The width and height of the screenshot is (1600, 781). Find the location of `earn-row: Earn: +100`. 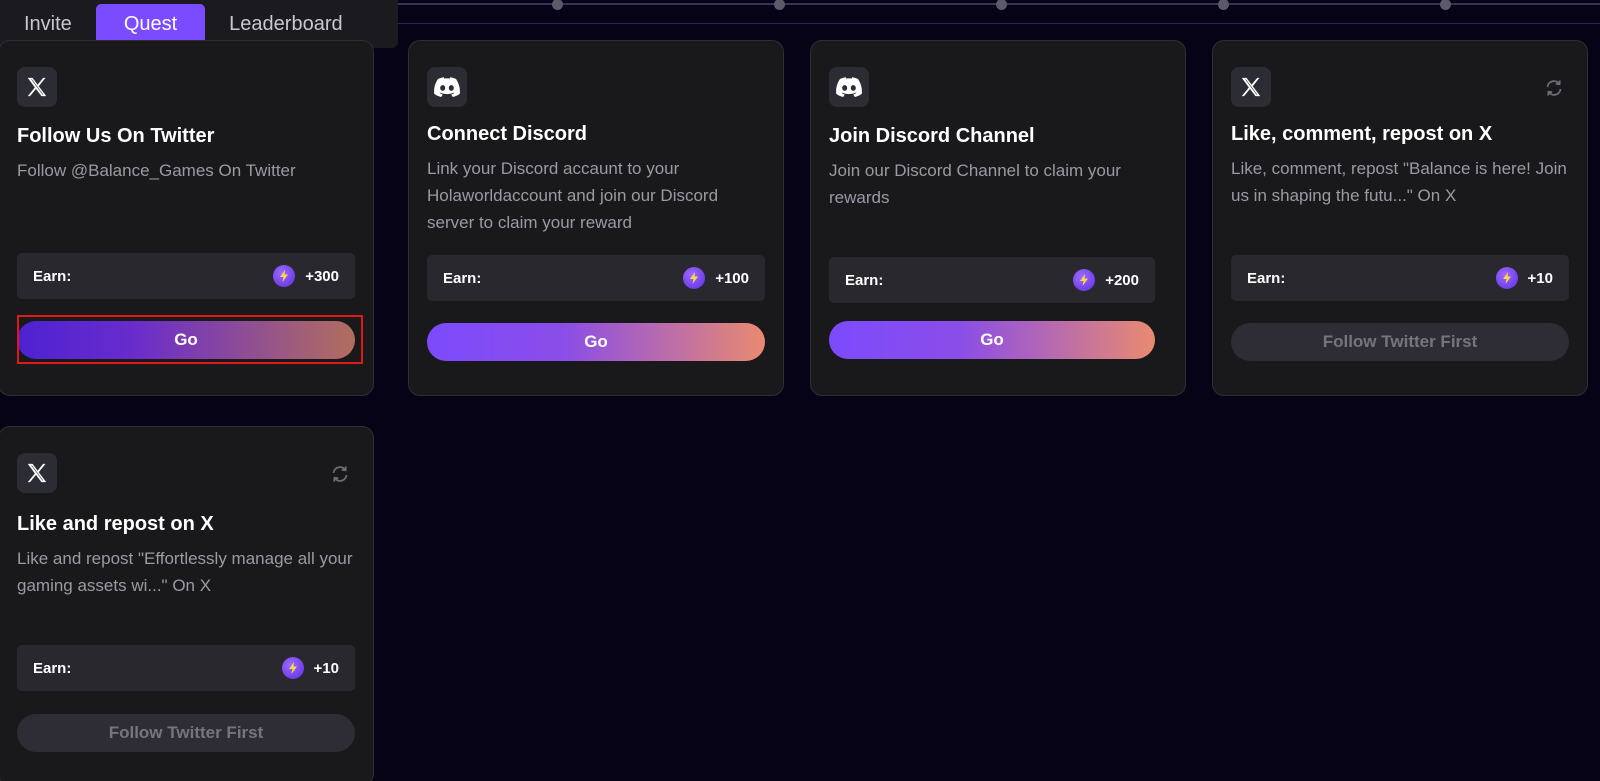

earn-row: Earn: +100 is located at coordinates (596, 278).